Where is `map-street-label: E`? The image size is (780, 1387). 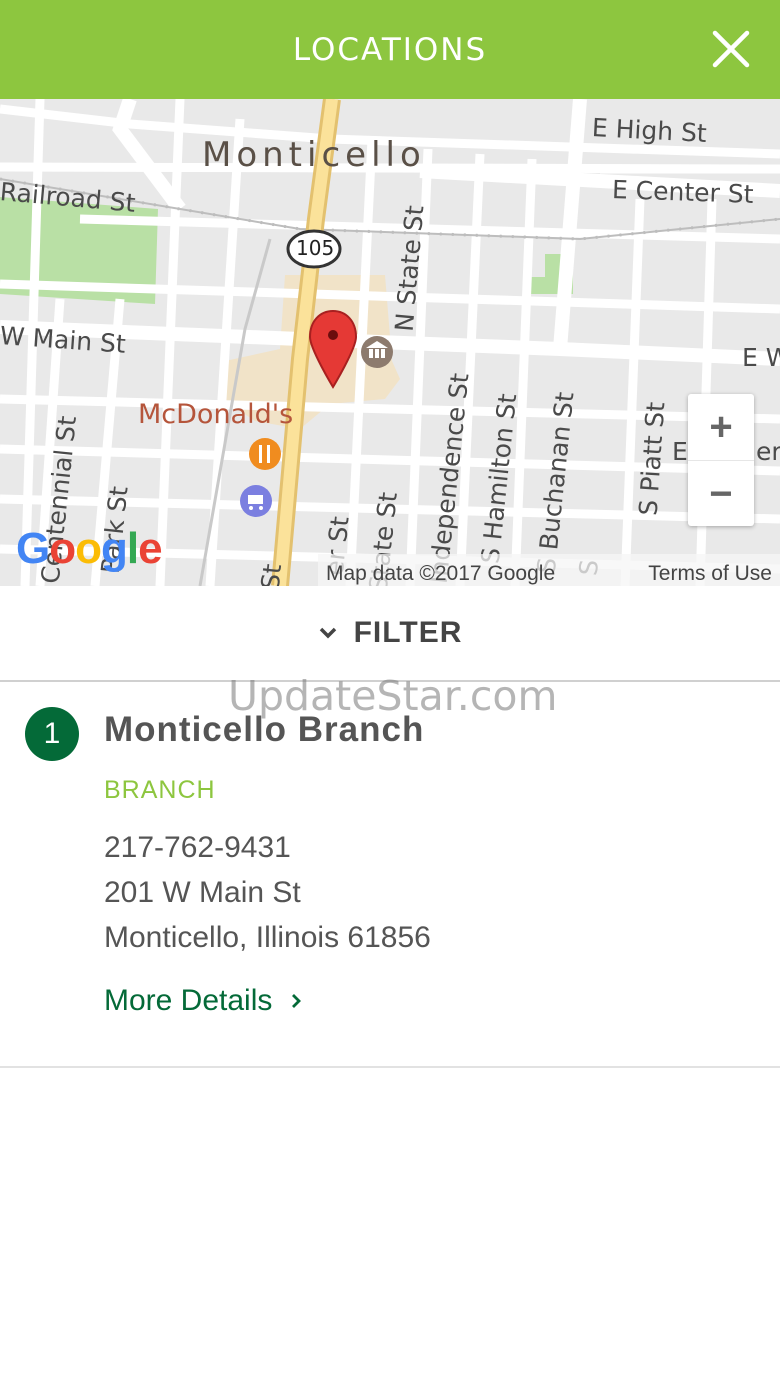
map-street-label: E is located at coordinates (680, 451).